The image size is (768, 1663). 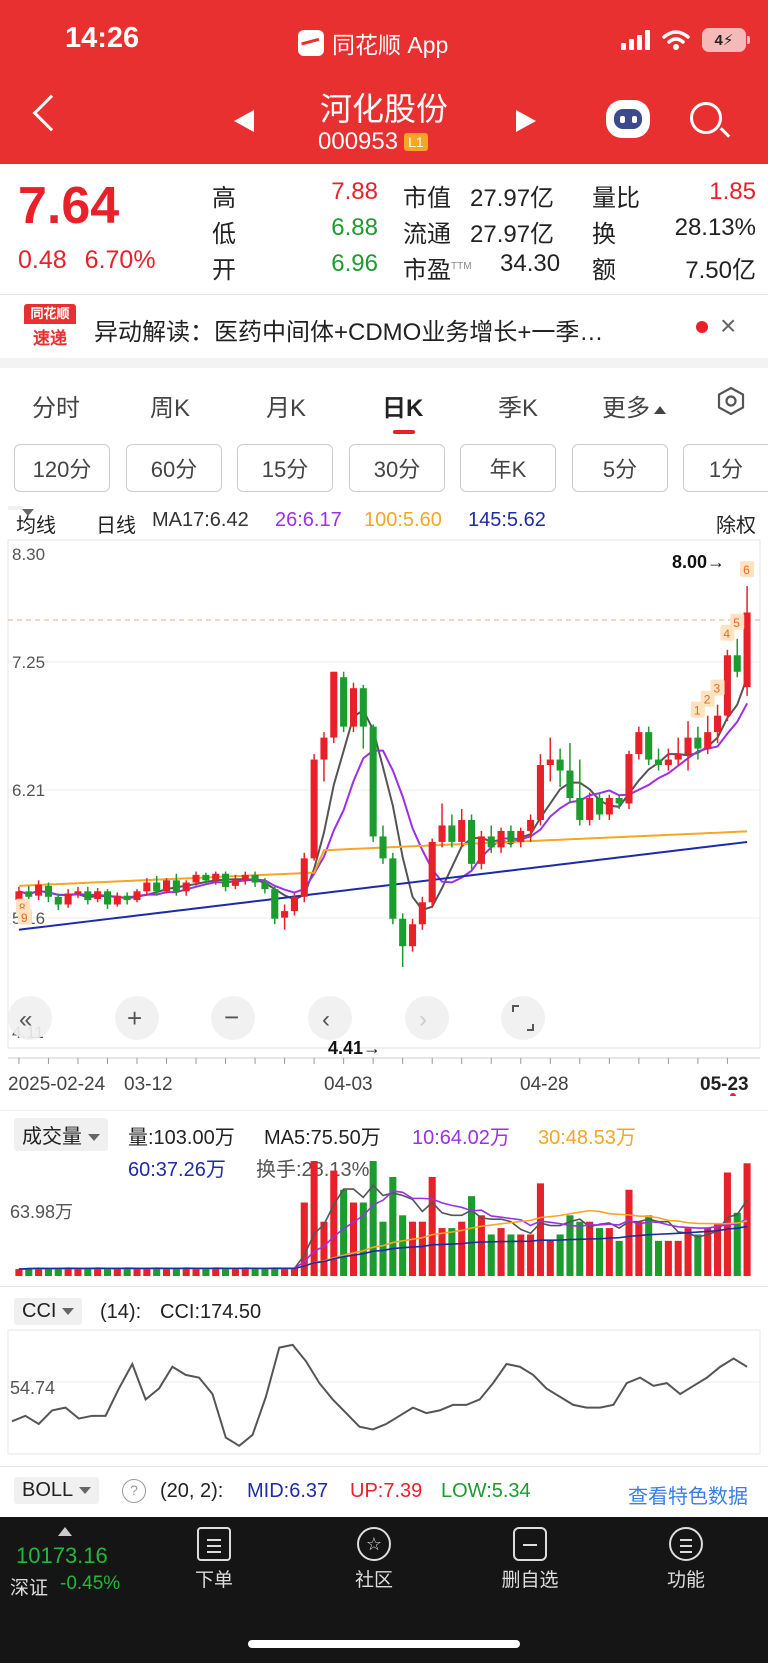 I want to click on expand-up-icon, so click(x=65, y=1531).